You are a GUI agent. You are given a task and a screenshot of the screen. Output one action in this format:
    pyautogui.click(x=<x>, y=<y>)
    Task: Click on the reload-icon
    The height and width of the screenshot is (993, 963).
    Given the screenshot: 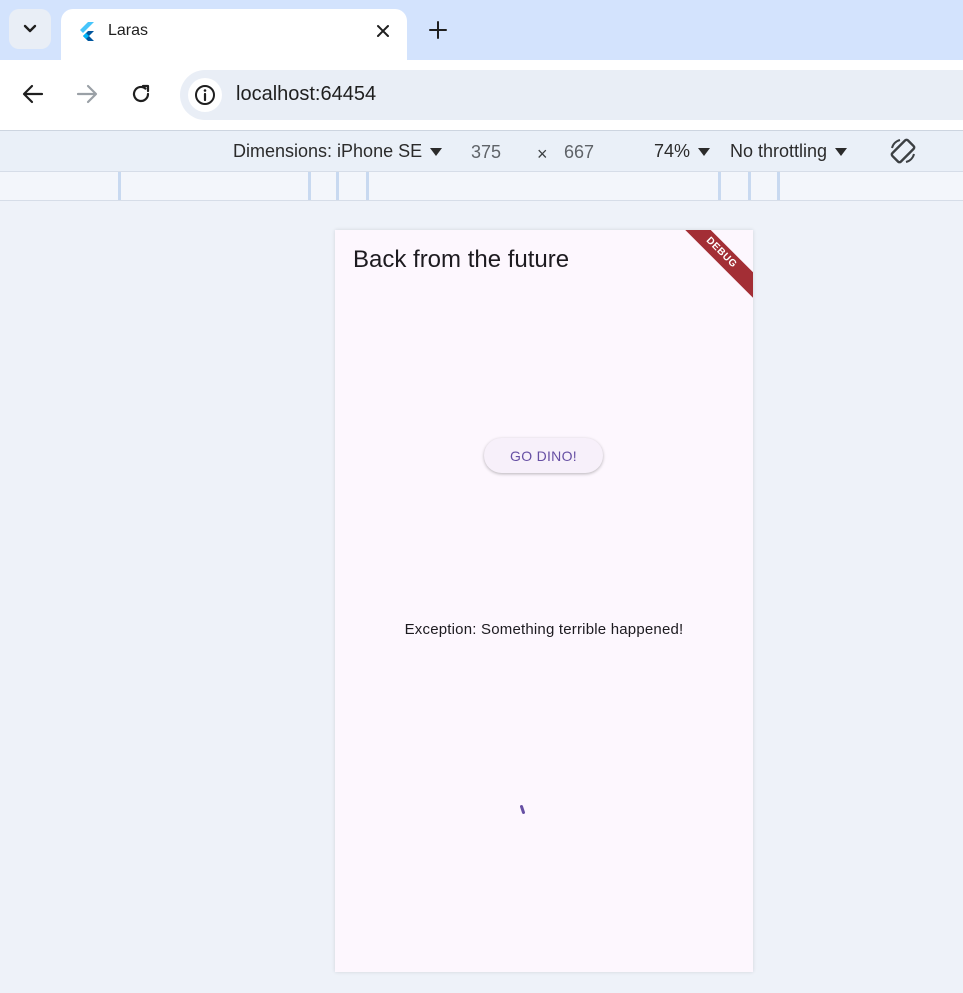 What is the action you would take?
    pyautogui.click(x=141, y=93)
    